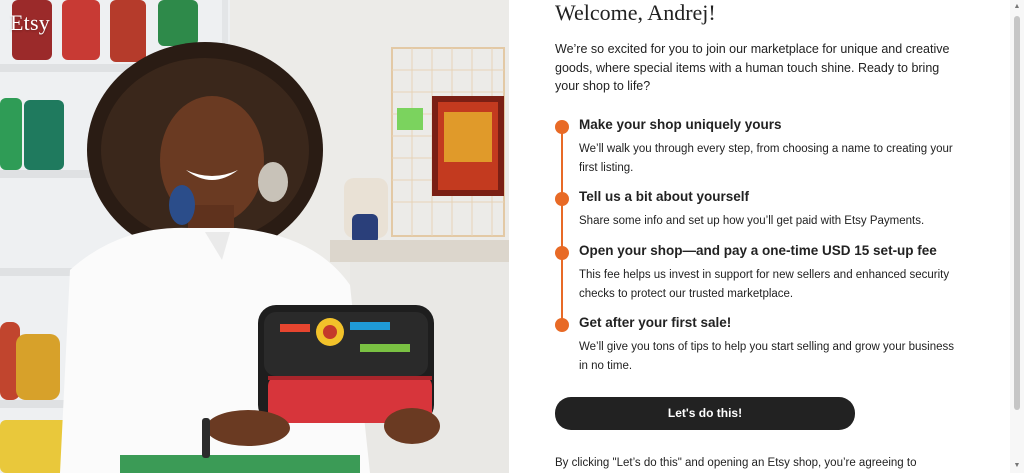 The image size is (1024, 473). What do you see at coordinates (1017, 466) in the screenshot?
I see `arrow-down-icon: ▼` at bounding box center [1017, 466].